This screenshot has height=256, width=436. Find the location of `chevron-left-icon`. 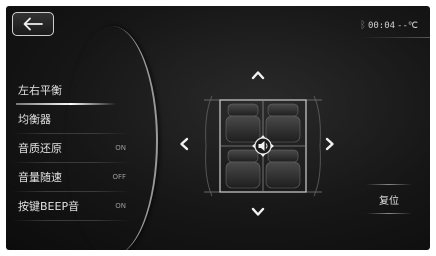

chevron-left-icon is located at coordinates (184, 144).